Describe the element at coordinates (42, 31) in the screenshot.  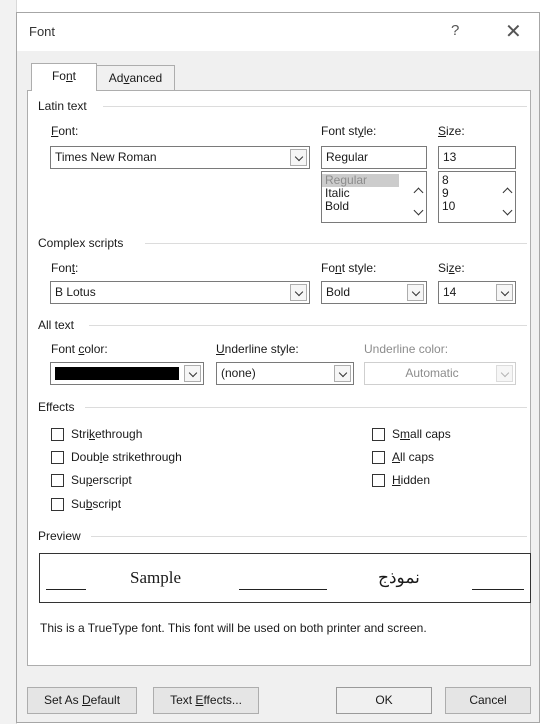
I see `dialog-title: Font` at that location.